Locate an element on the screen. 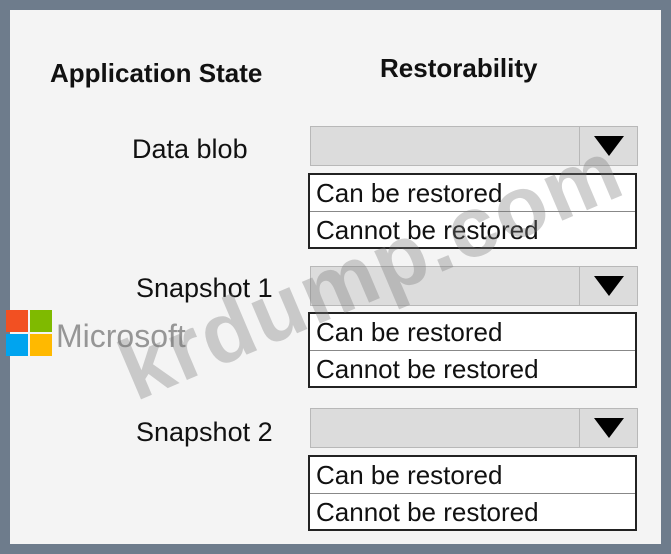  restorability-header: Restorability is located at coordinates (459, 68).